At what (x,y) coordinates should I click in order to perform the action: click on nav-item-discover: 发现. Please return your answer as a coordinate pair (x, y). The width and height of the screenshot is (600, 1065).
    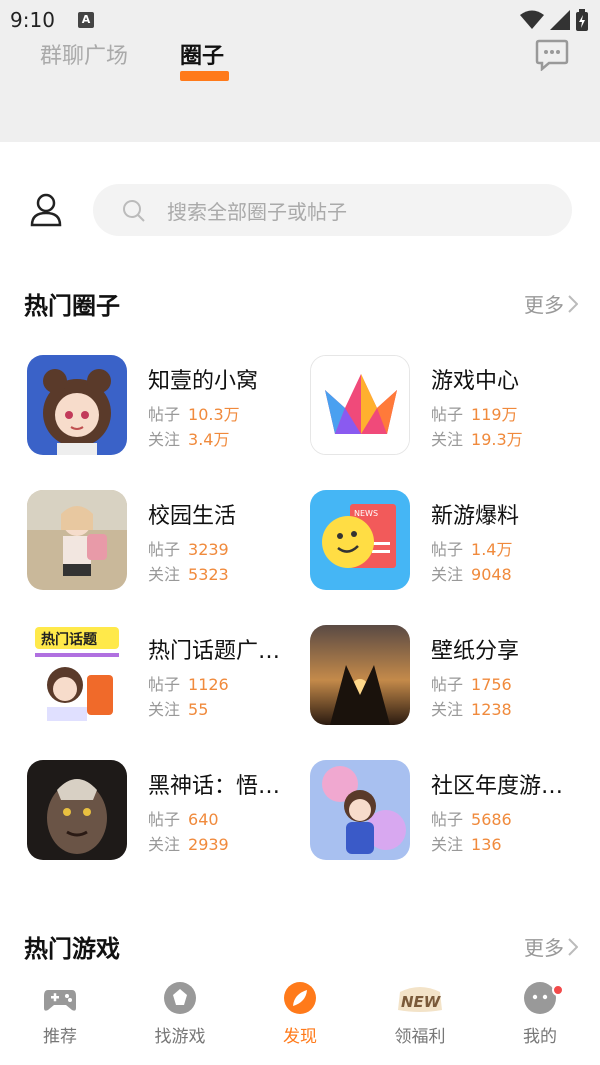
    Looking at the image, I should click on (300, 1013).